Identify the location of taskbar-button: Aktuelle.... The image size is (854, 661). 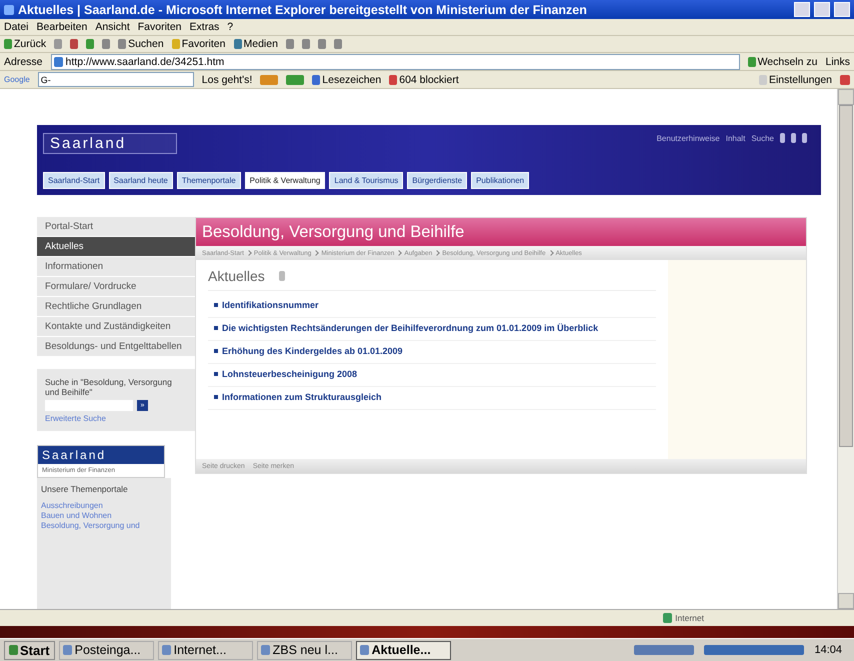
(403, 650).